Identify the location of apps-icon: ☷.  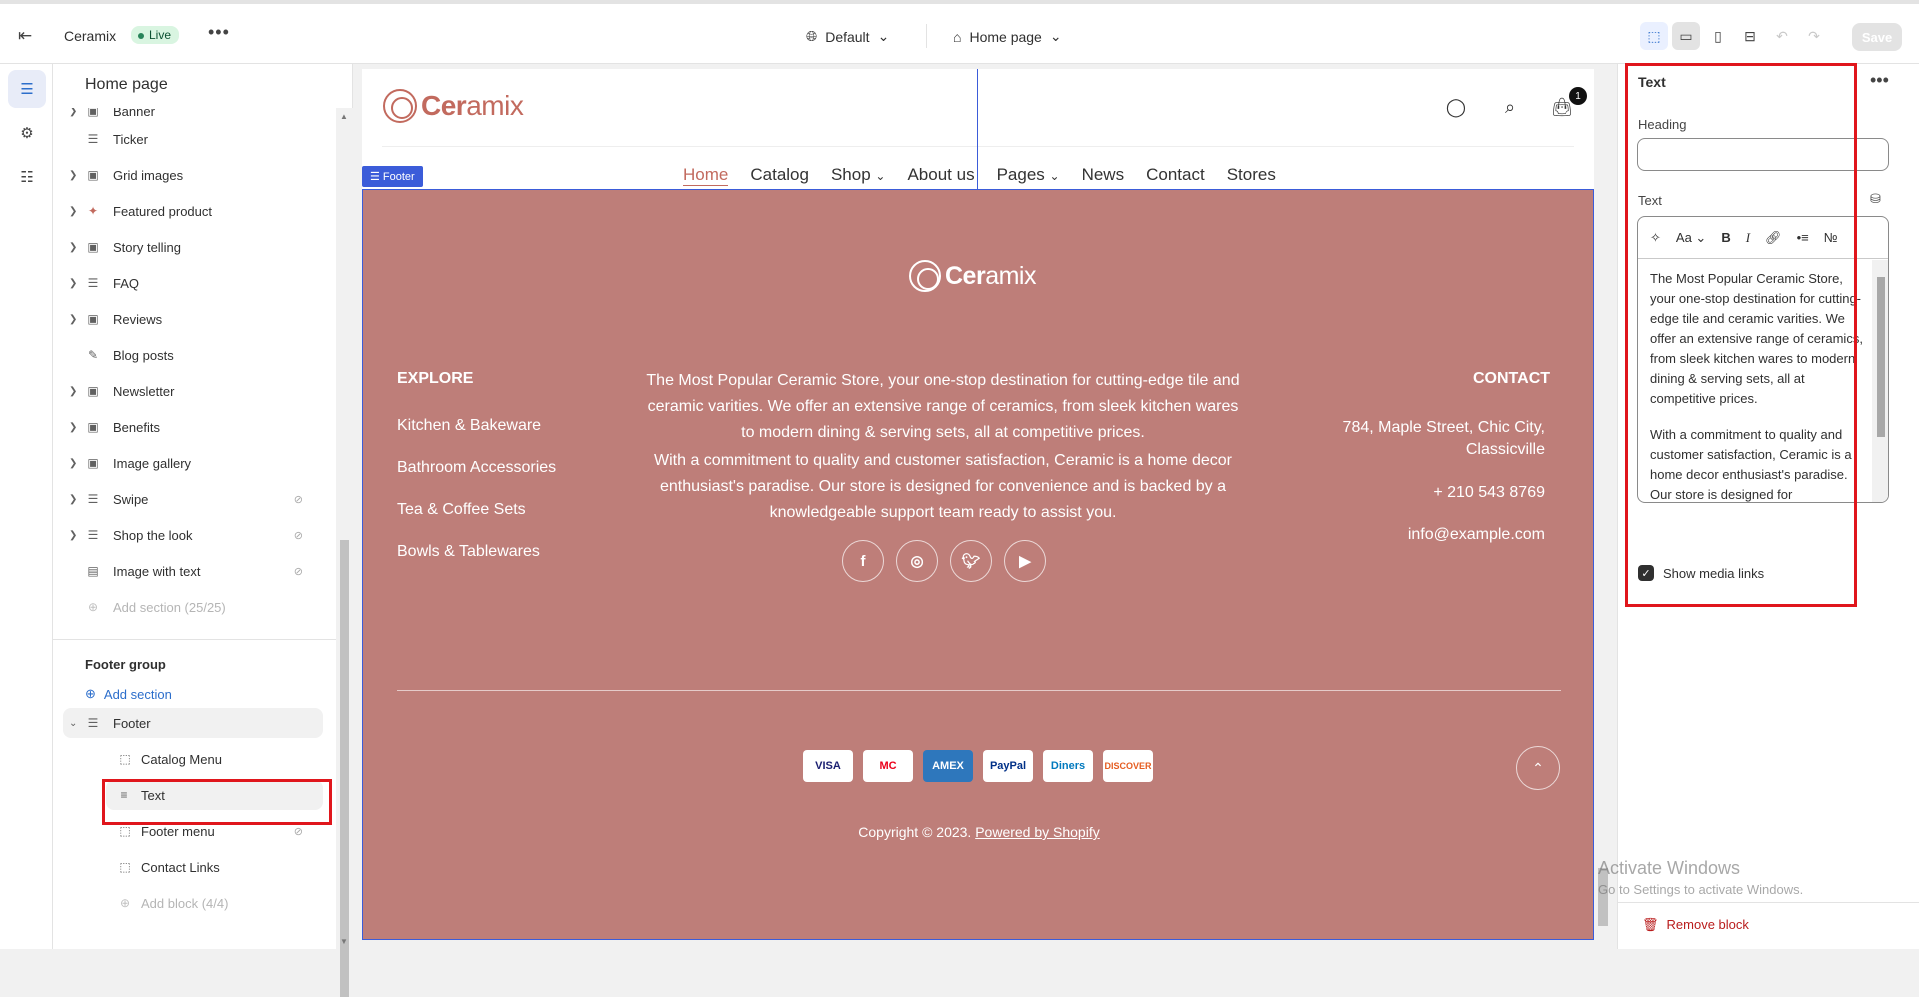
(27, 177).